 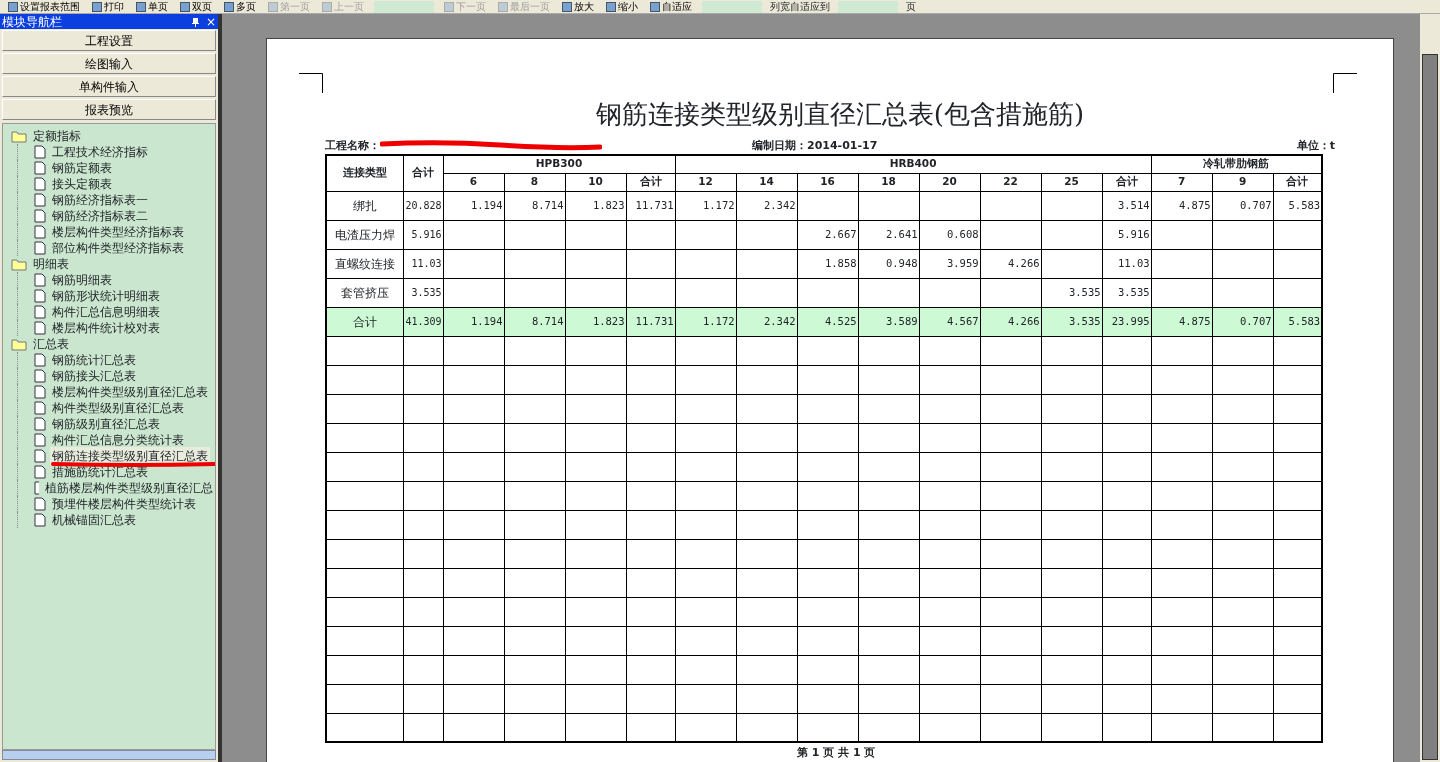 I want to click on table-cell: 0.948, so click(x=889, y=263).